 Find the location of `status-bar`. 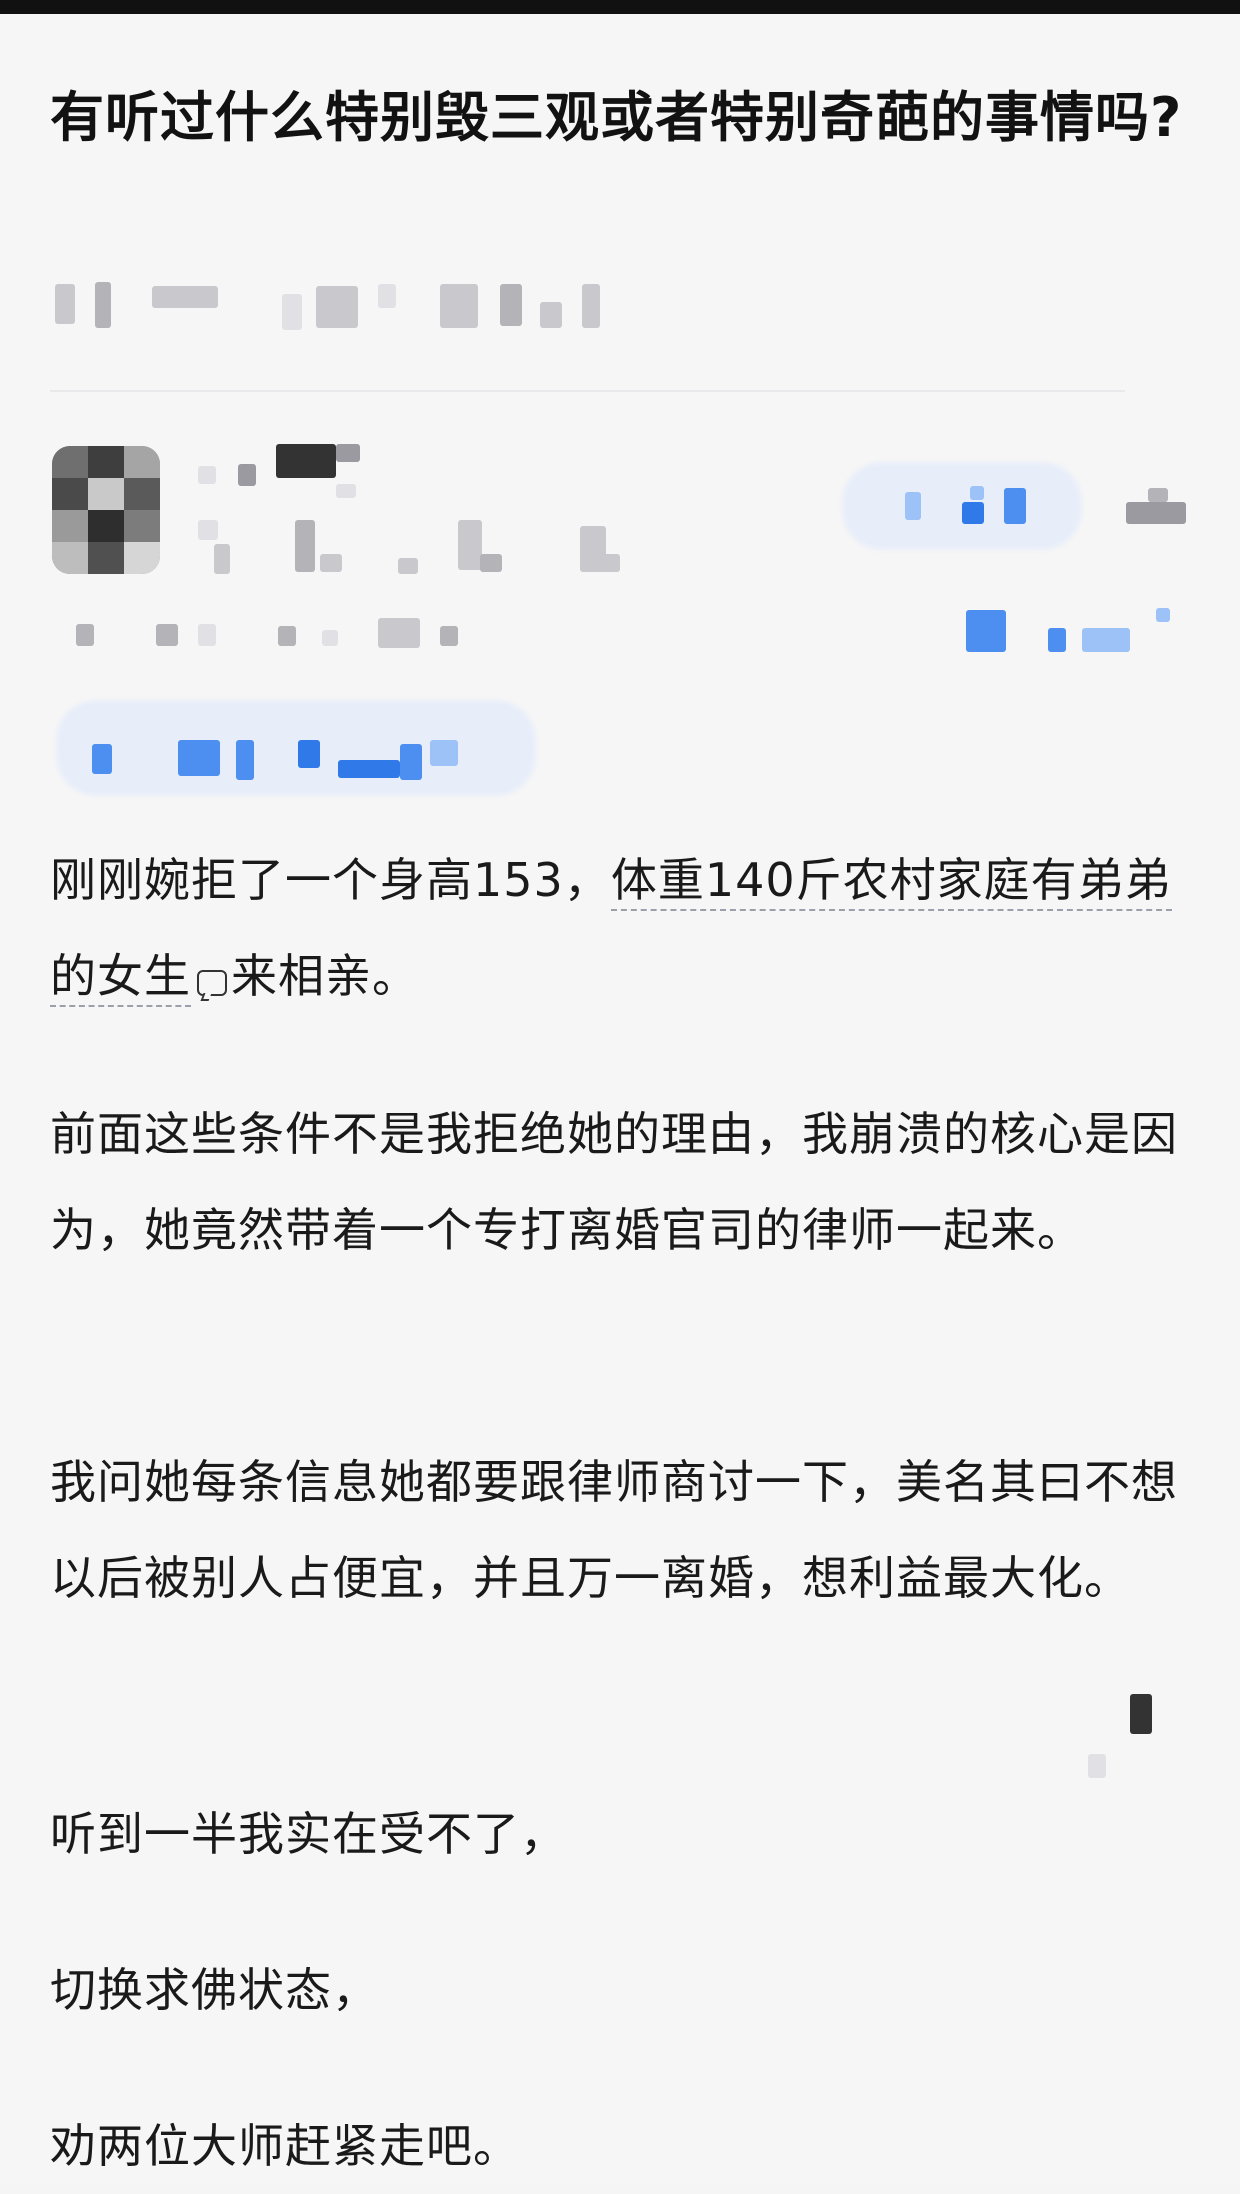

status-bar is located at coordinates (620, 7).